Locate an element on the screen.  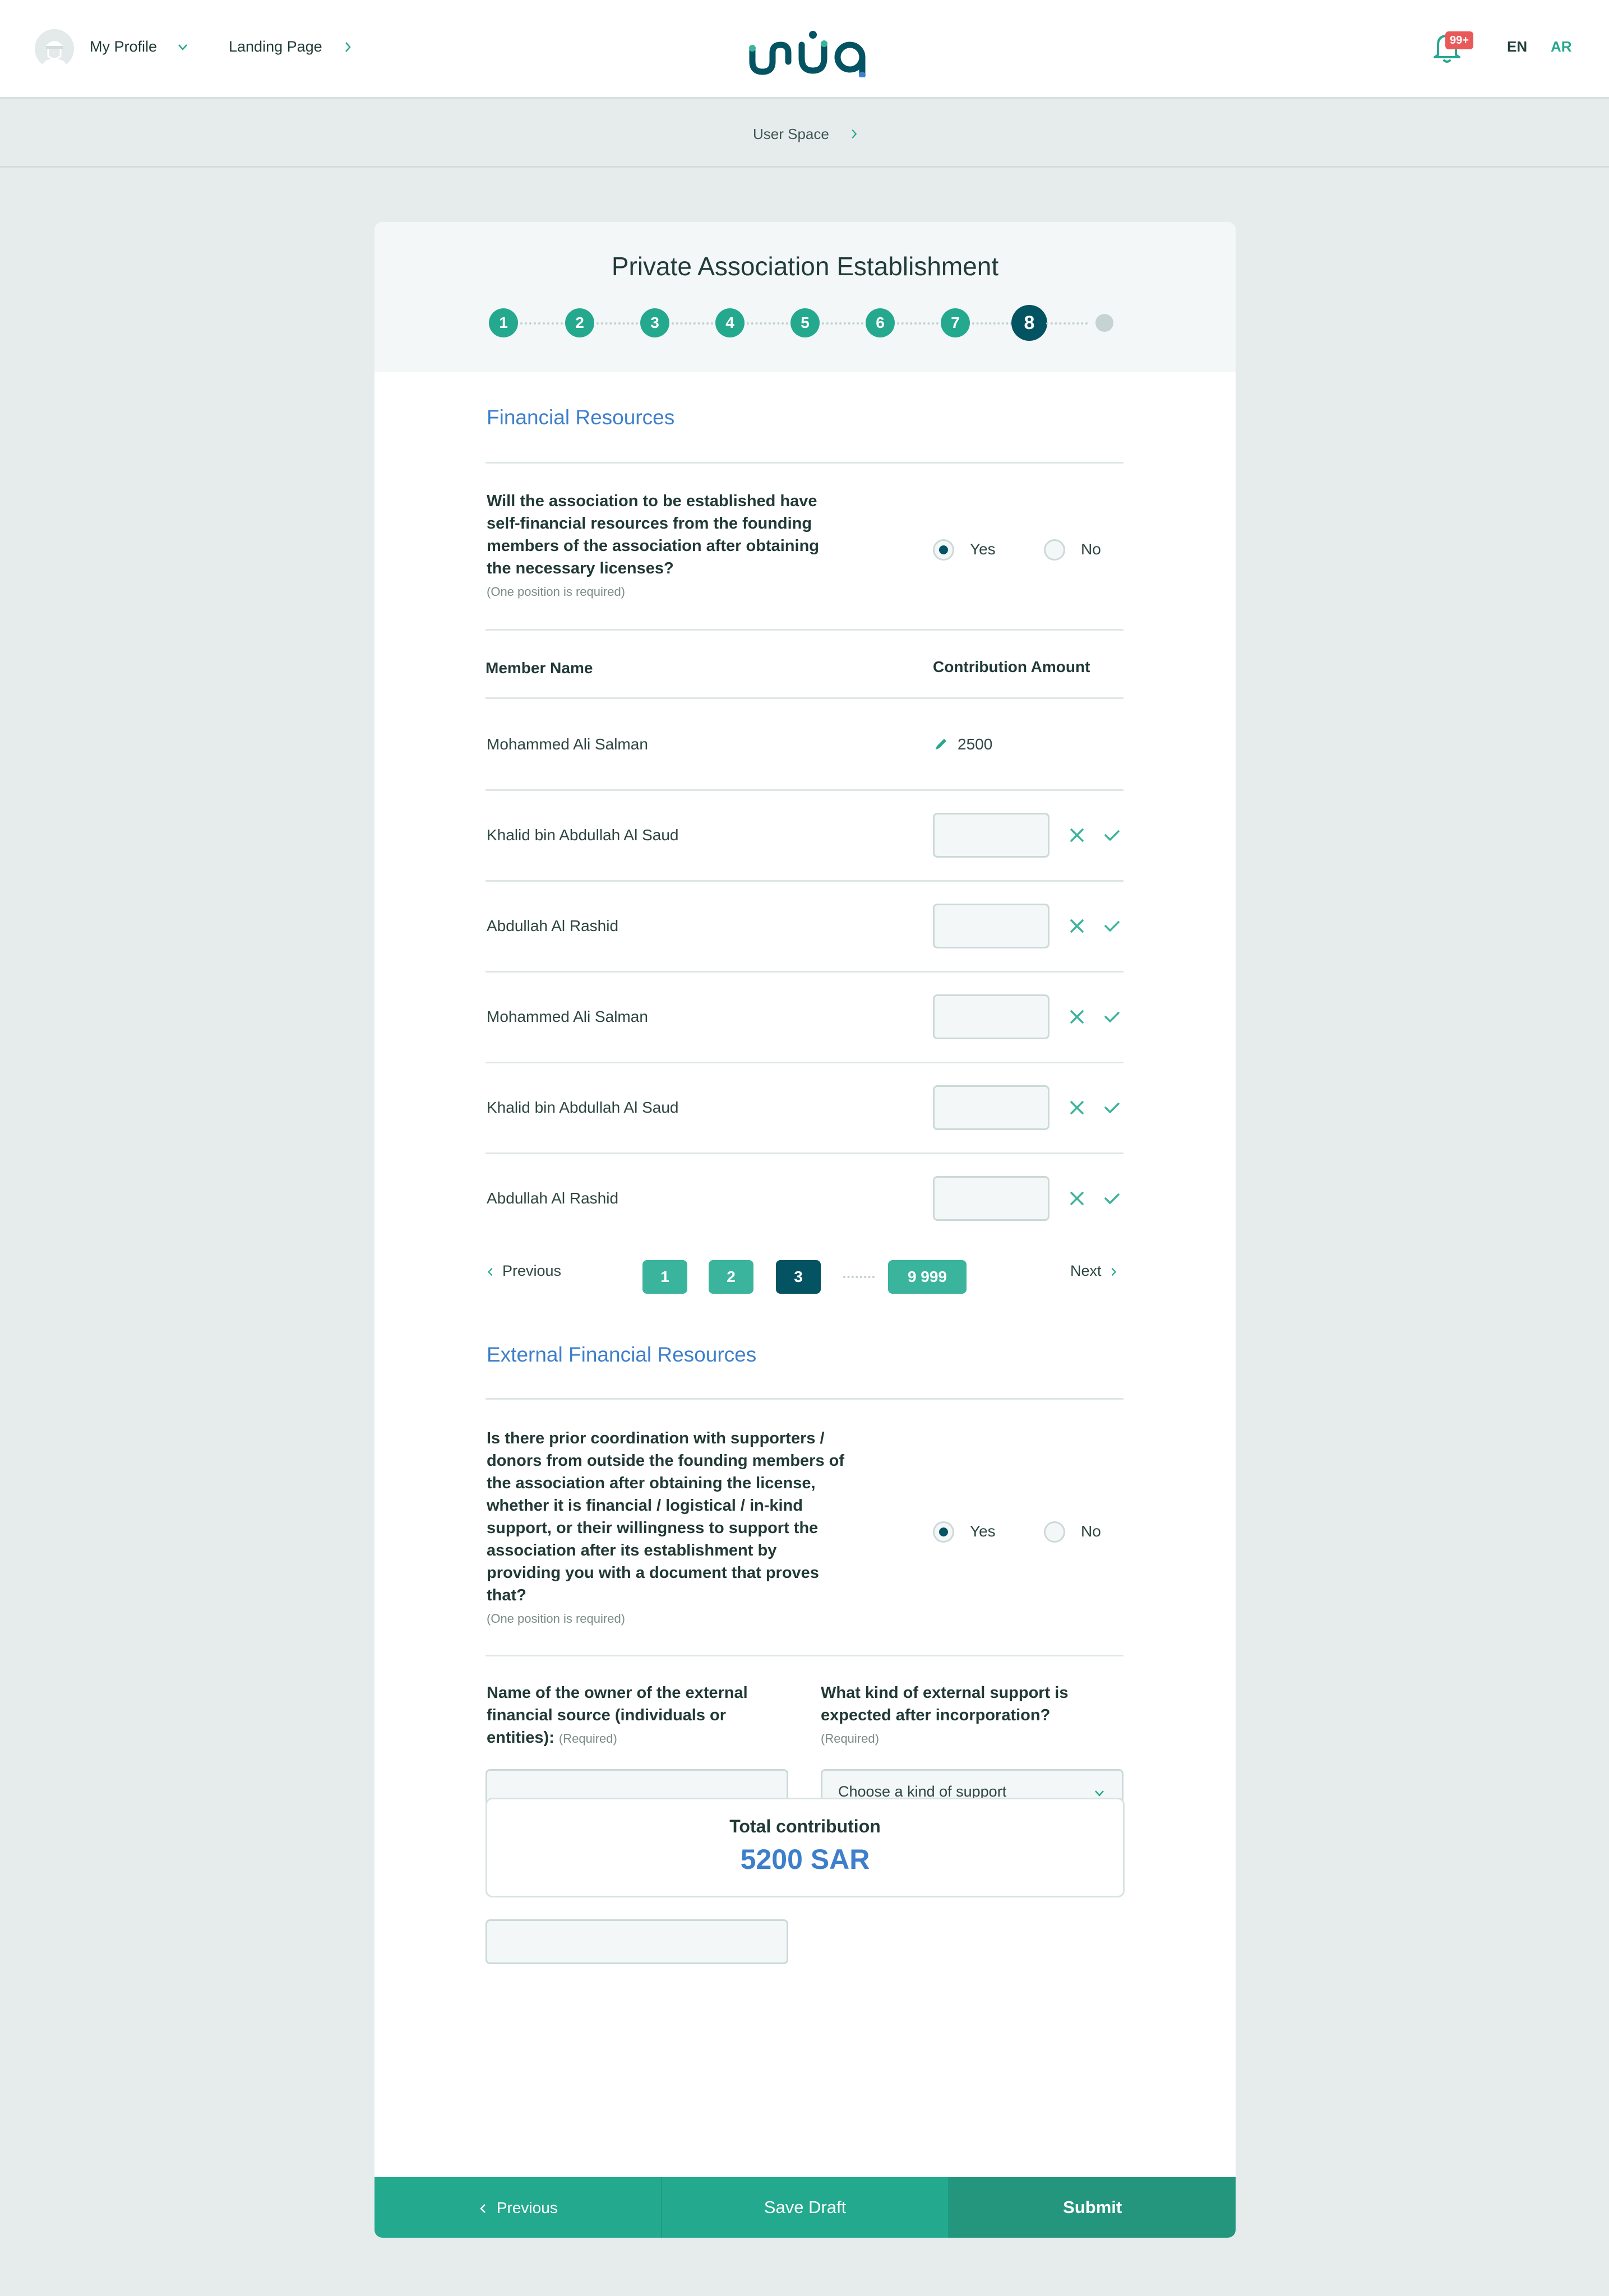
total-contribution-label: Total contribution is located at coordinates (805, 1826).